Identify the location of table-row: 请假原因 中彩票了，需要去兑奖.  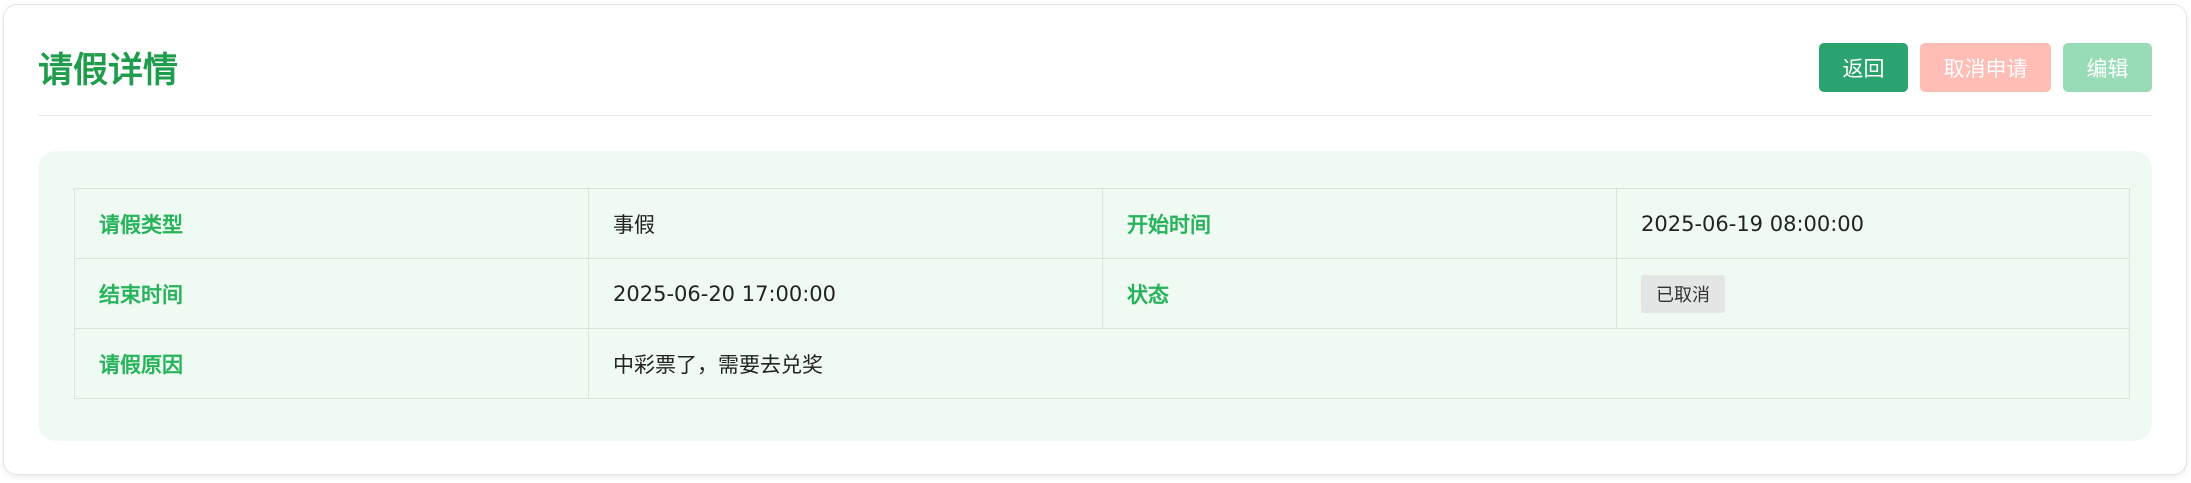
(1102, 363).